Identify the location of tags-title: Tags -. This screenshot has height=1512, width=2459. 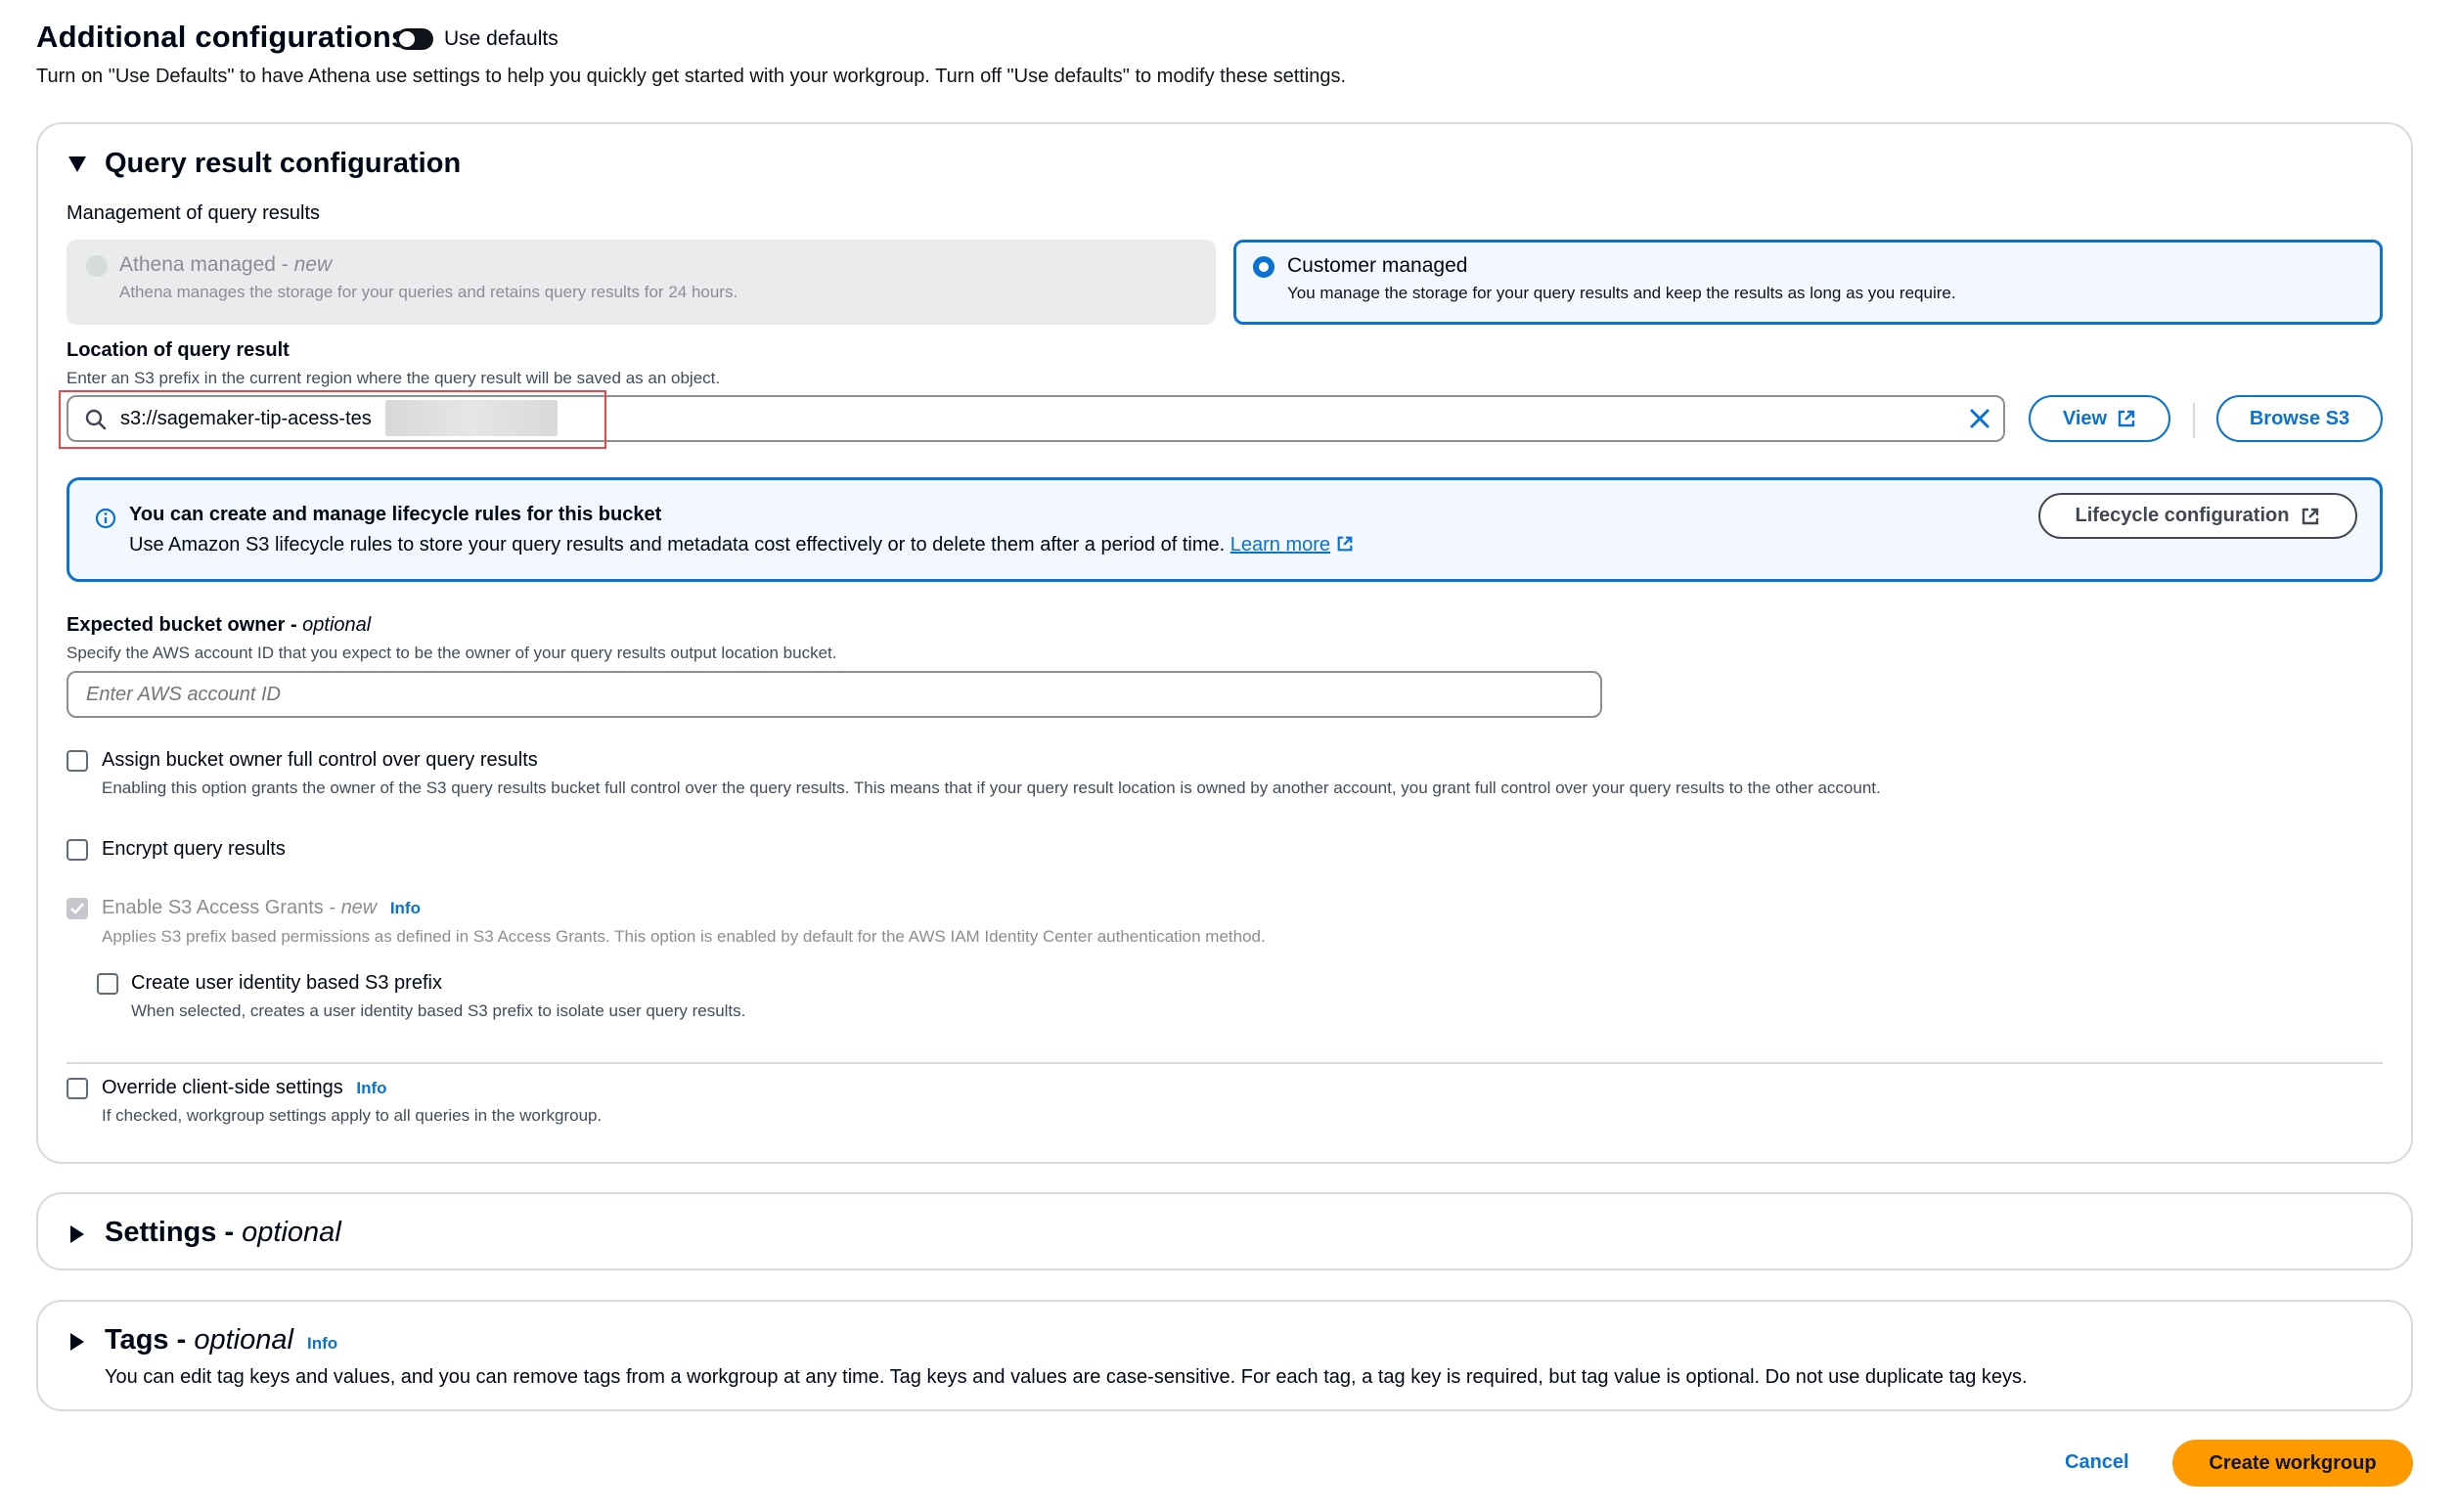
(149, 1340).